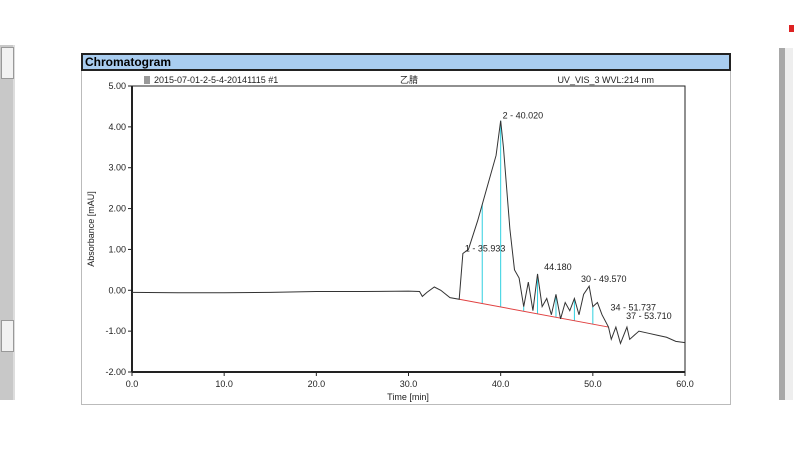 Image resolution: width=800 pixels, height=450 pixels. Describe the element at coordinates (91, 229) in the screenshot. I see `y-axis-label: Absorbance [mAU]` at that location.